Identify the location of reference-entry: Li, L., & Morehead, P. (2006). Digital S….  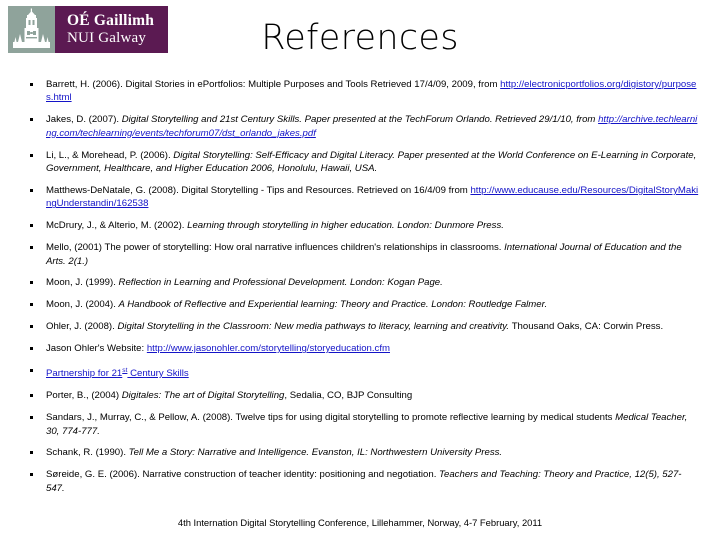
(362, 162).